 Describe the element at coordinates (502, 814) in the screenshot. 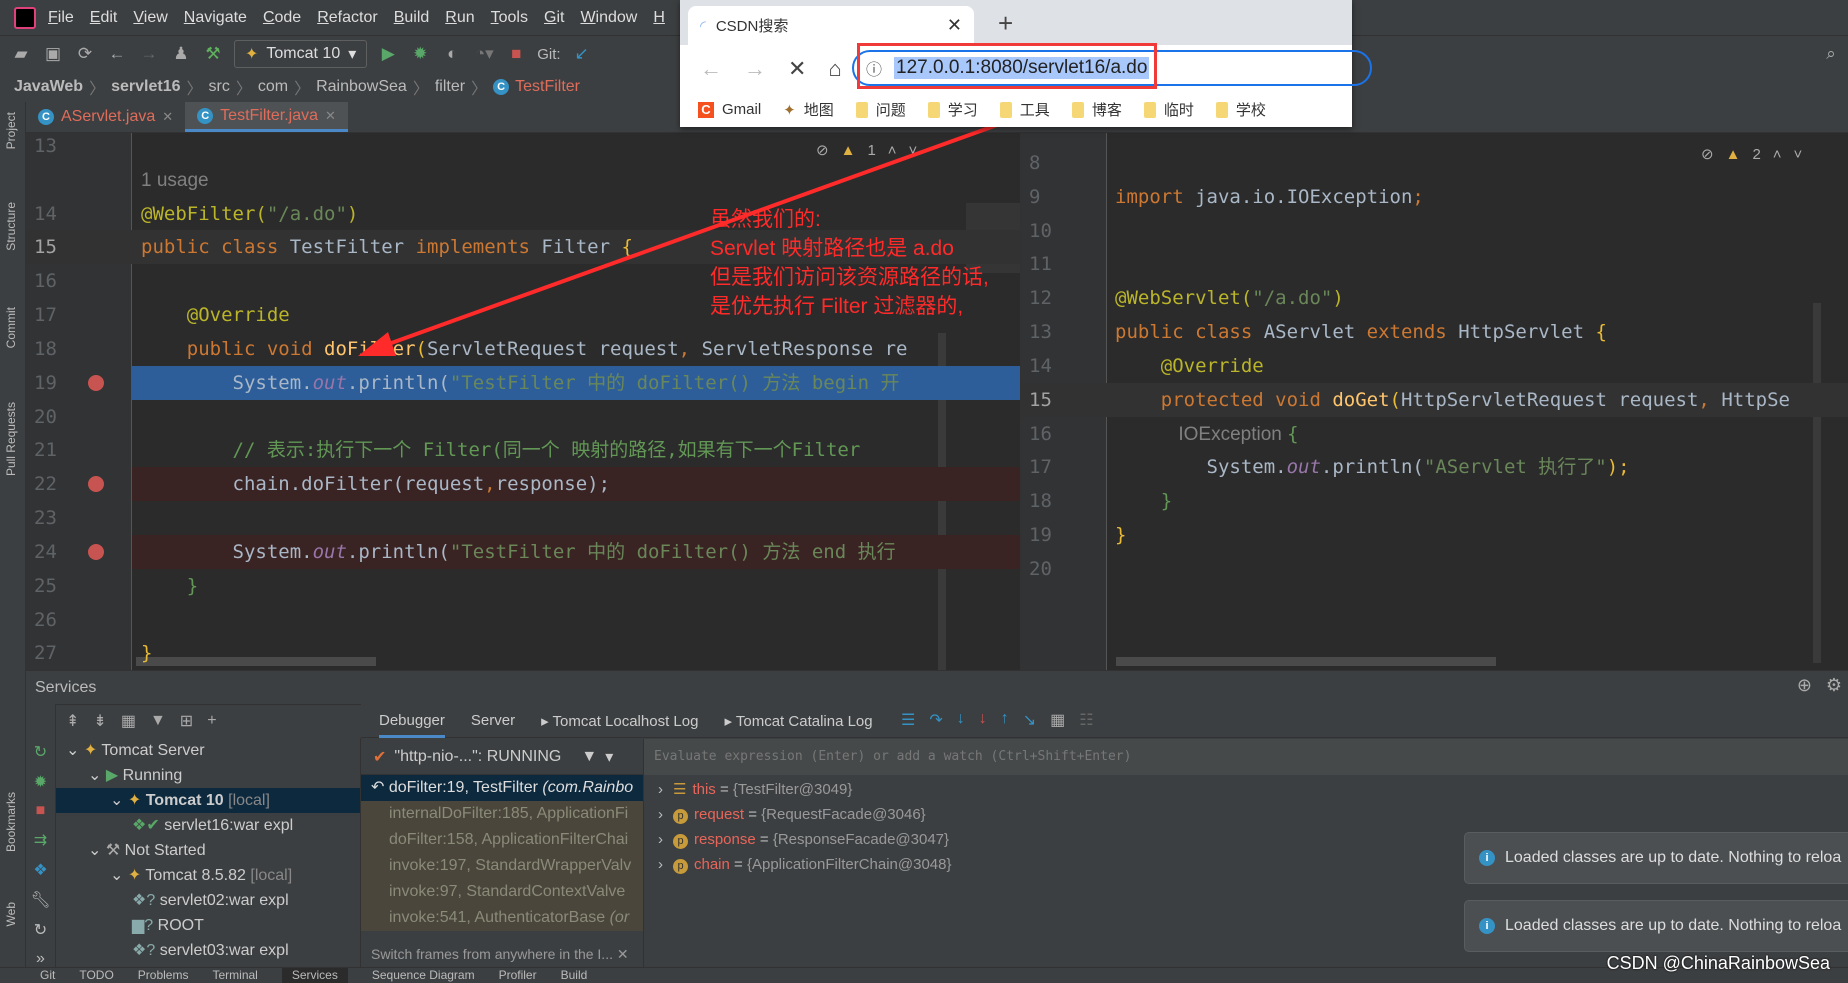

I see `stack-frame: internalDoFilter:185, ApplicationFi` at that location.